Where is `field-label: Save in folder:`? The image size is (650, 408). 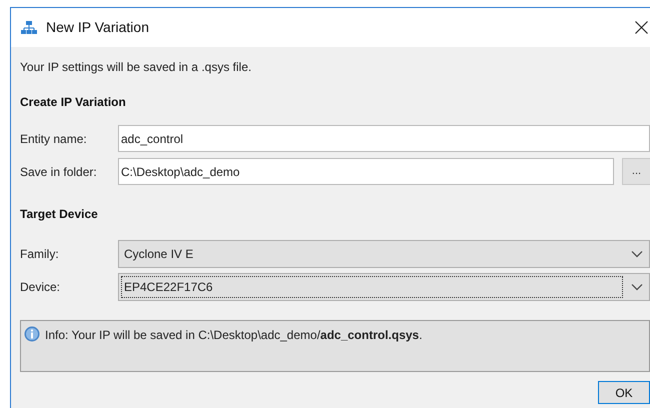
field-label: Save in folder: is located at coordinates (59, 172).